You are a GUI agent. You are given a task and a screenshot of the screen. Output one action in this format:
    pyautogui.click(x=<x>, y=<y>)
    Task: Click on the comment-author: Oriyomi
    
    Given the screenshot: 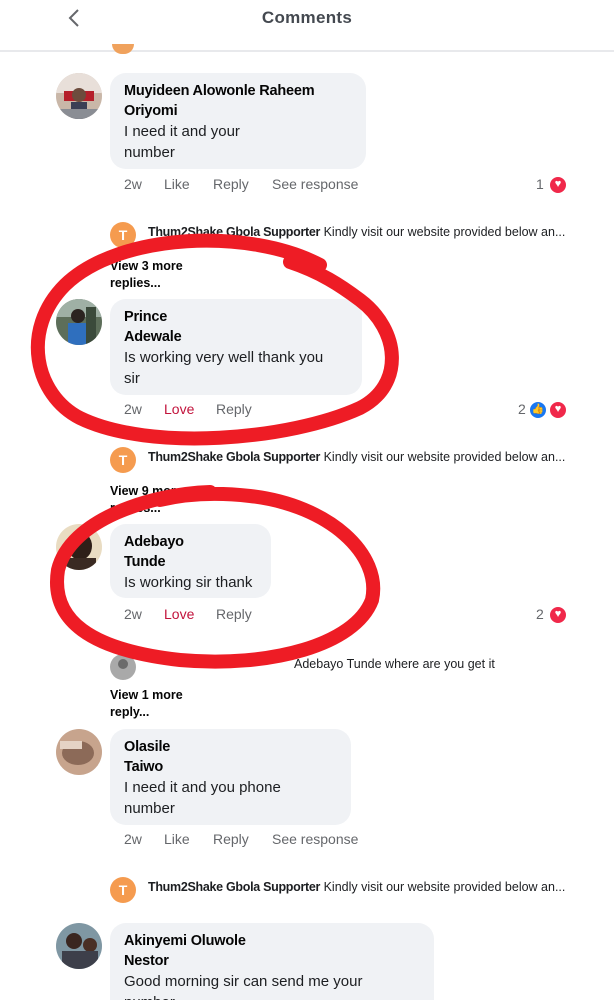 What is the action you would take?
    pyautogui.click(x=238, y=111)
    